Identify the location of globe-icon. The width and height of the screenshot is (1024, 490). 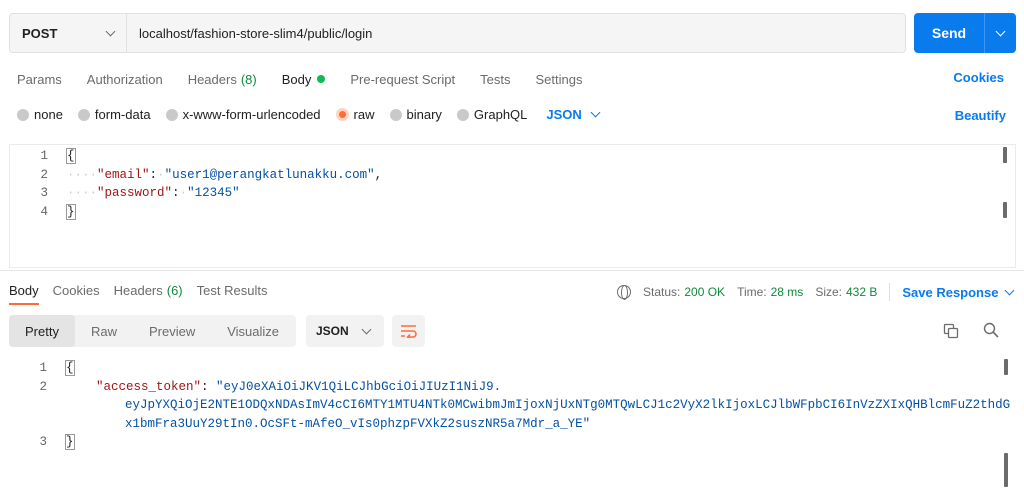
(624, 292).